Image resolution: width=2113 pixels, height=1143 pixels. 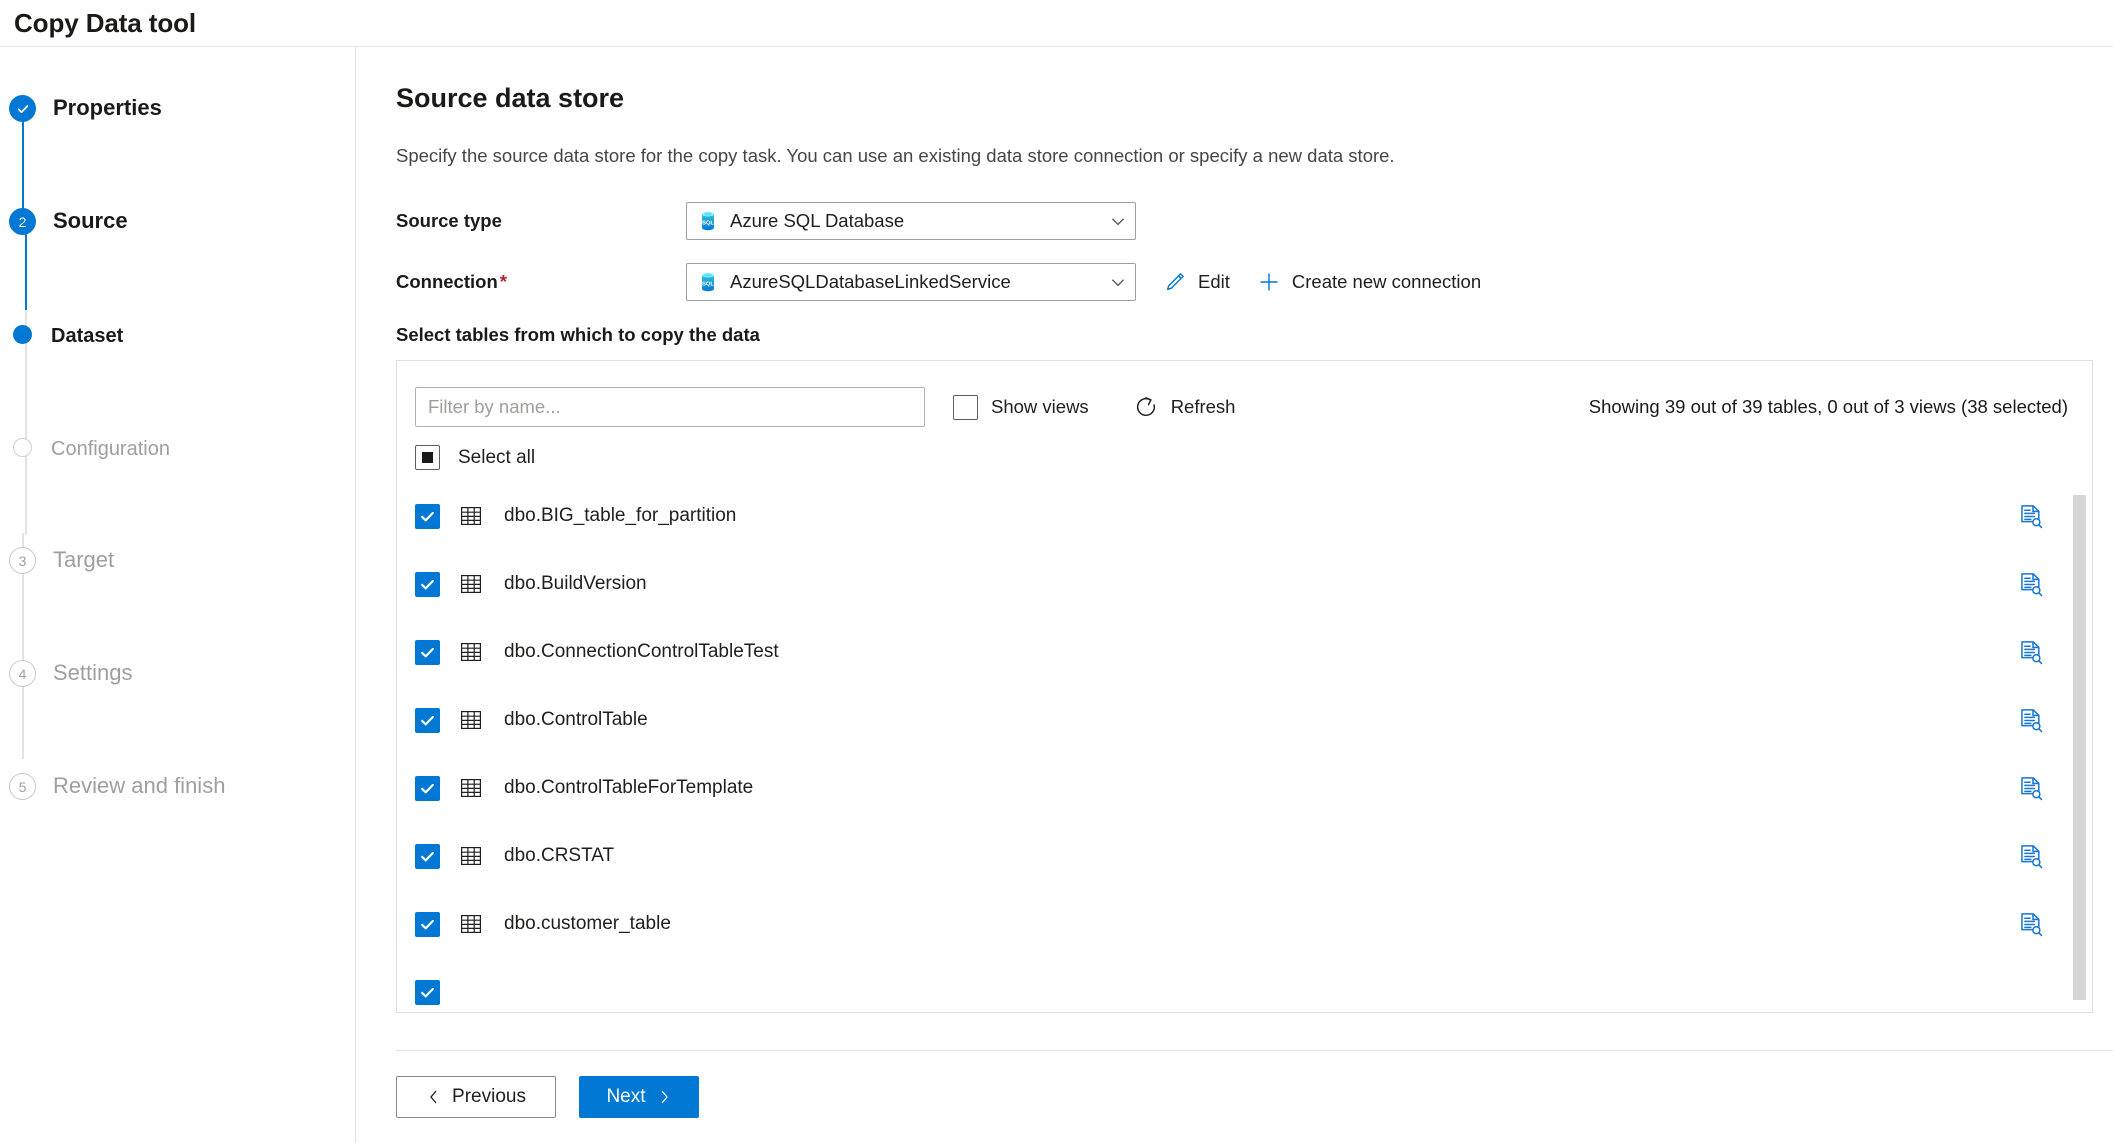 I want to click on edit-connection-button: Edit, so click(x=1196, y=282).